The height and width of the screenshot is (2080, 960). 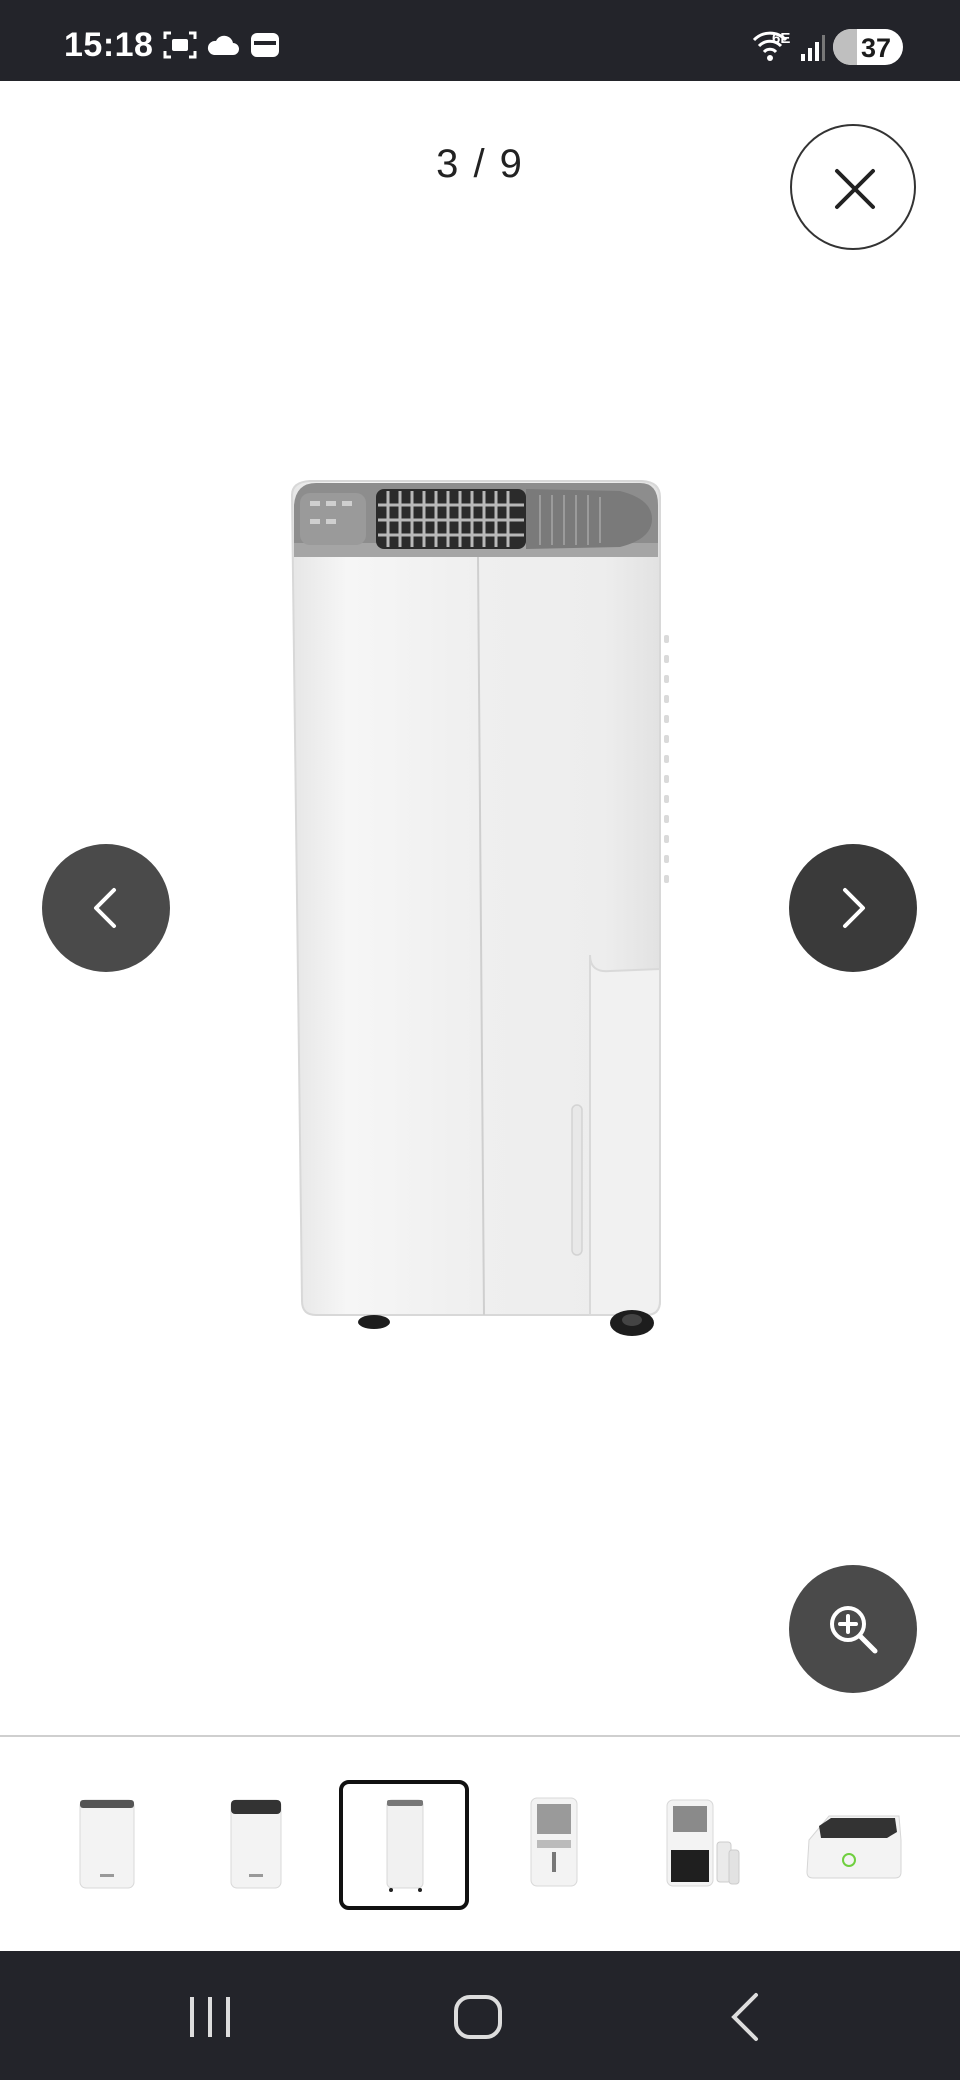 What do you see at coordinates (813, 48) in the screenshot?
I see `signal-icon` at bounding box center [813, 48].